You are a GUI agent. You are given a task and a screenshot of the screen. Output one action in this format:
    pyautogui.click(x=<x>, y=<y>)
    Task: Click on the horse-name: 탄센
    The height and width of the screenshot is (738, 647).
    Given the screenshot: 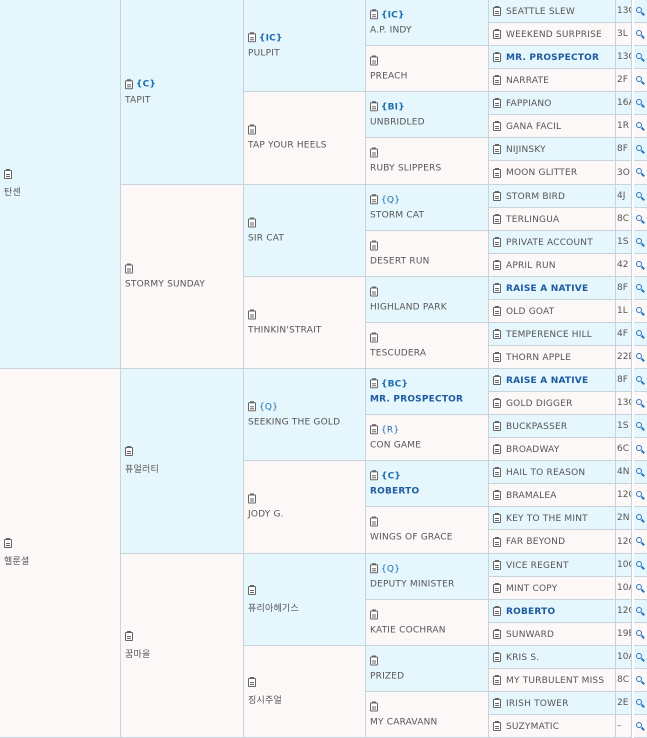 What is the action you would take?
    pyautogui.click(x=12, y=191)
    